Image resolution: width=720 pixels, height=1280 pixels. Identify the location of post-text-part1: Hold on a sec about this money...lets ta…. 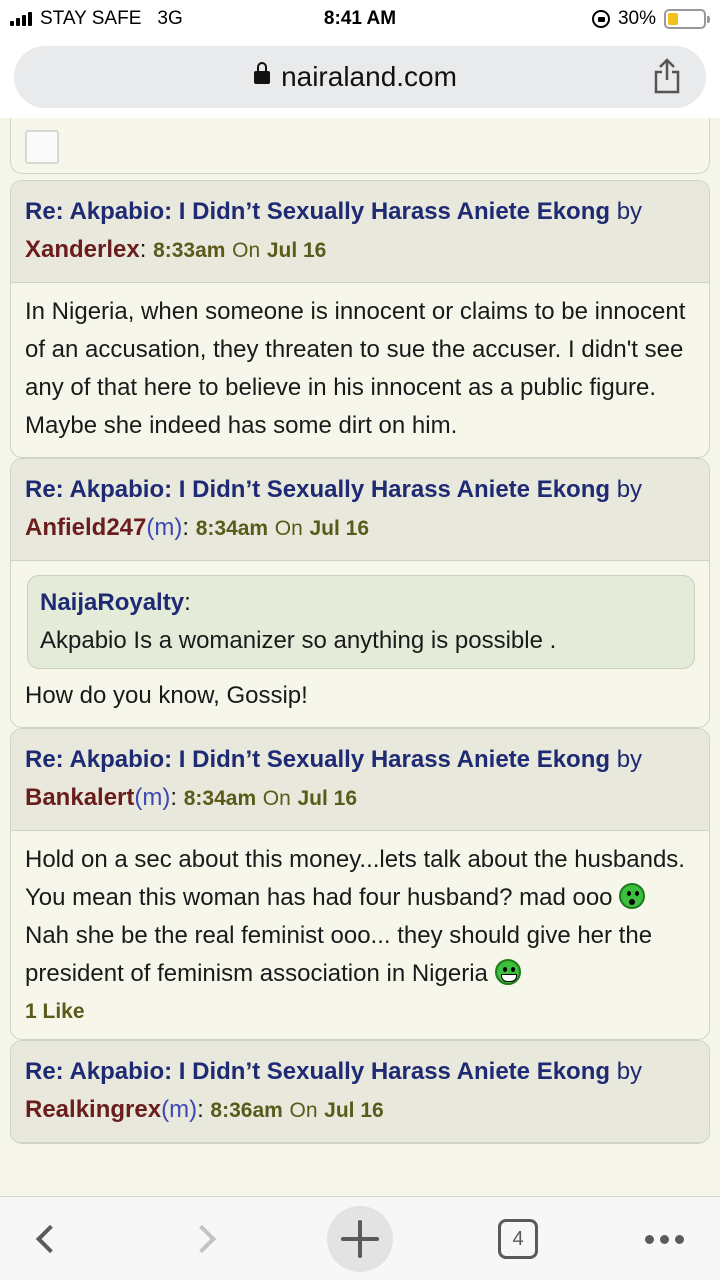
(355, 878).